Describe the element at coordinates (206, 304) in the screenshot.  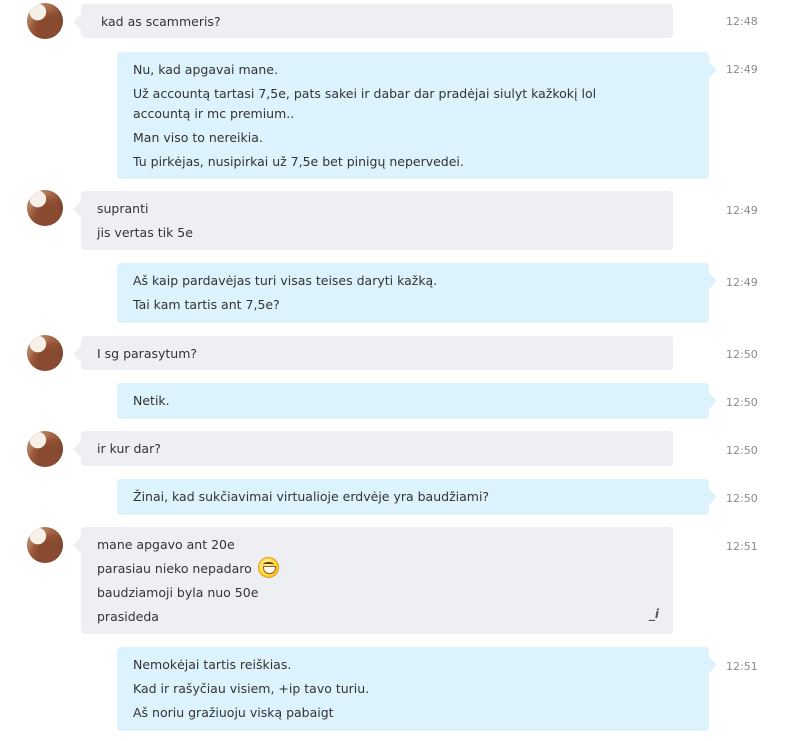
I see `message-text: Tai kam tartis ant 7,5e?` at that location.